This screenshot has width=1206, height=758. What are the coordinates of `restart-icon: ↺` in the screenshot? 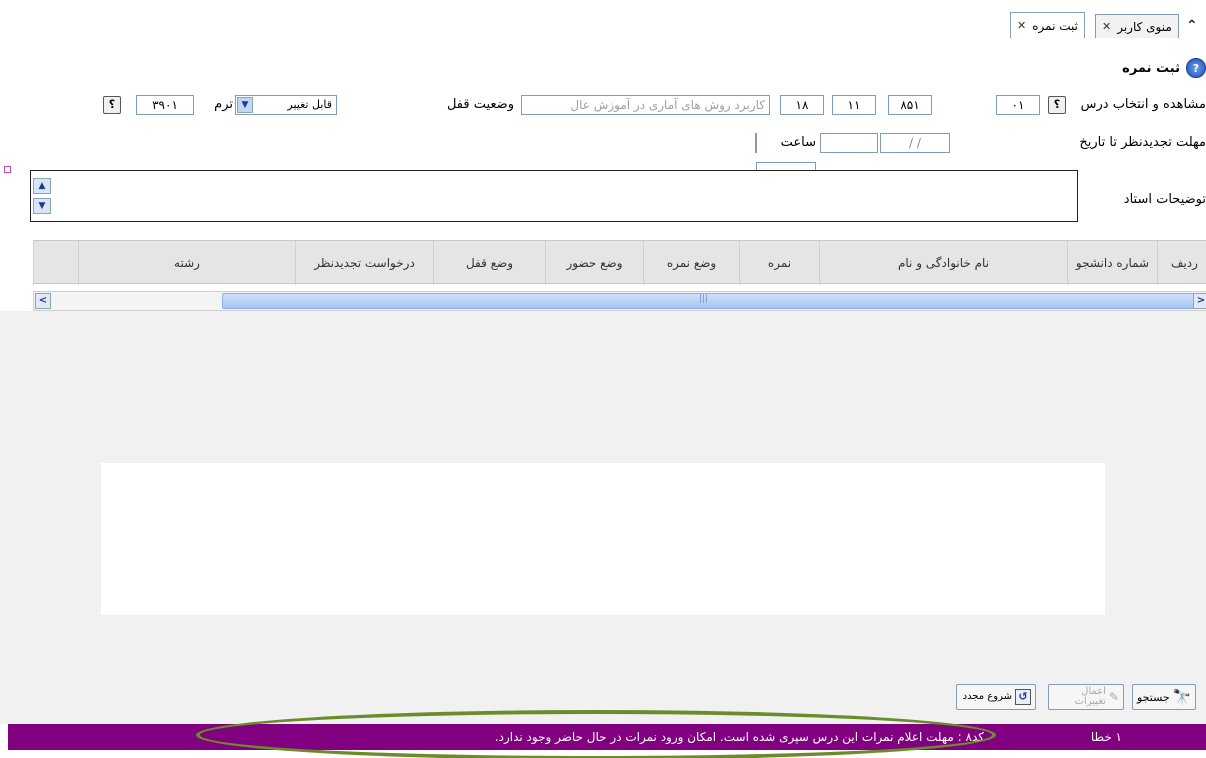 It's located at (1023, 697).